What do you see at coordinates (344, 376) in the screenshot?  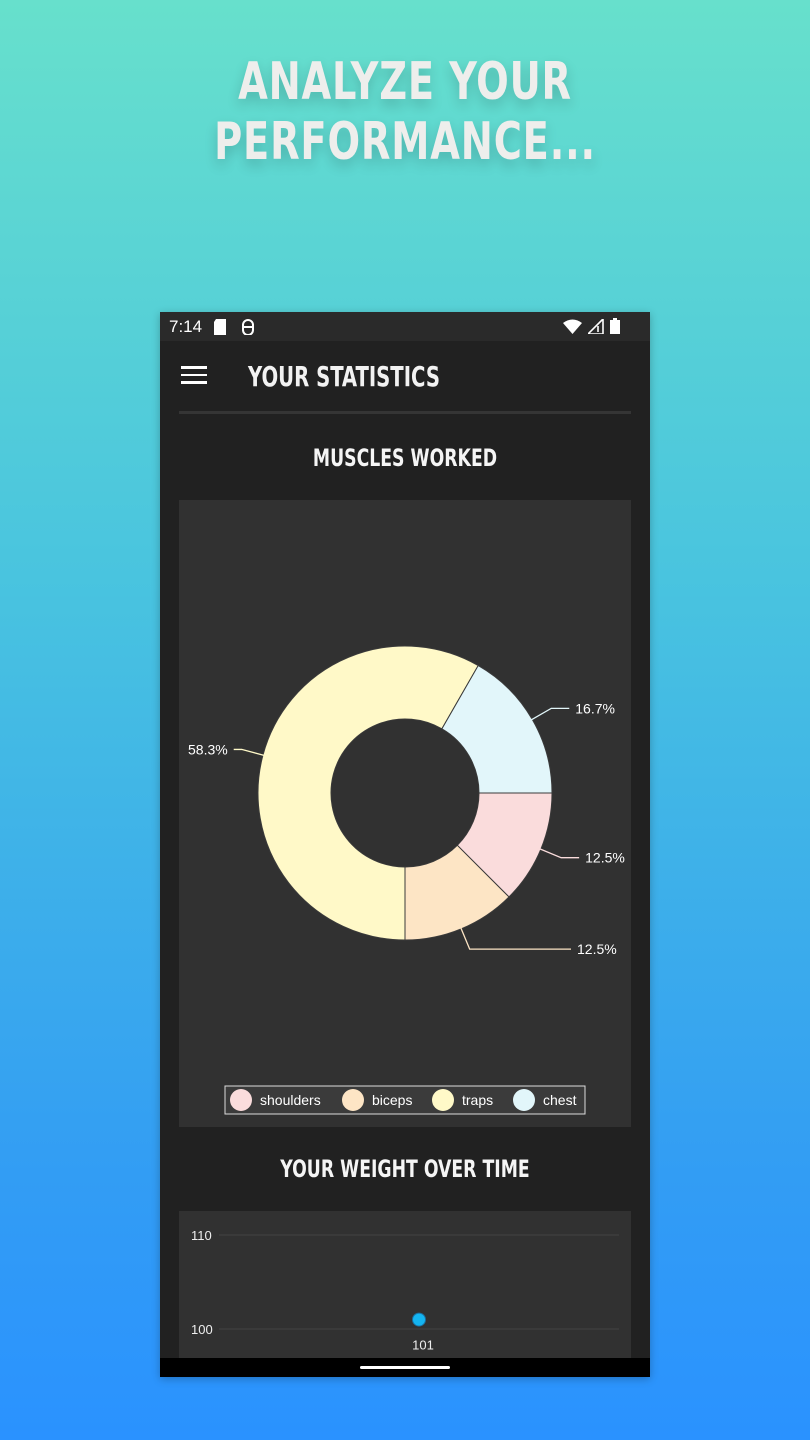 I see `page-title: YOUR STATISTICS` at bounding box center [344, 376].